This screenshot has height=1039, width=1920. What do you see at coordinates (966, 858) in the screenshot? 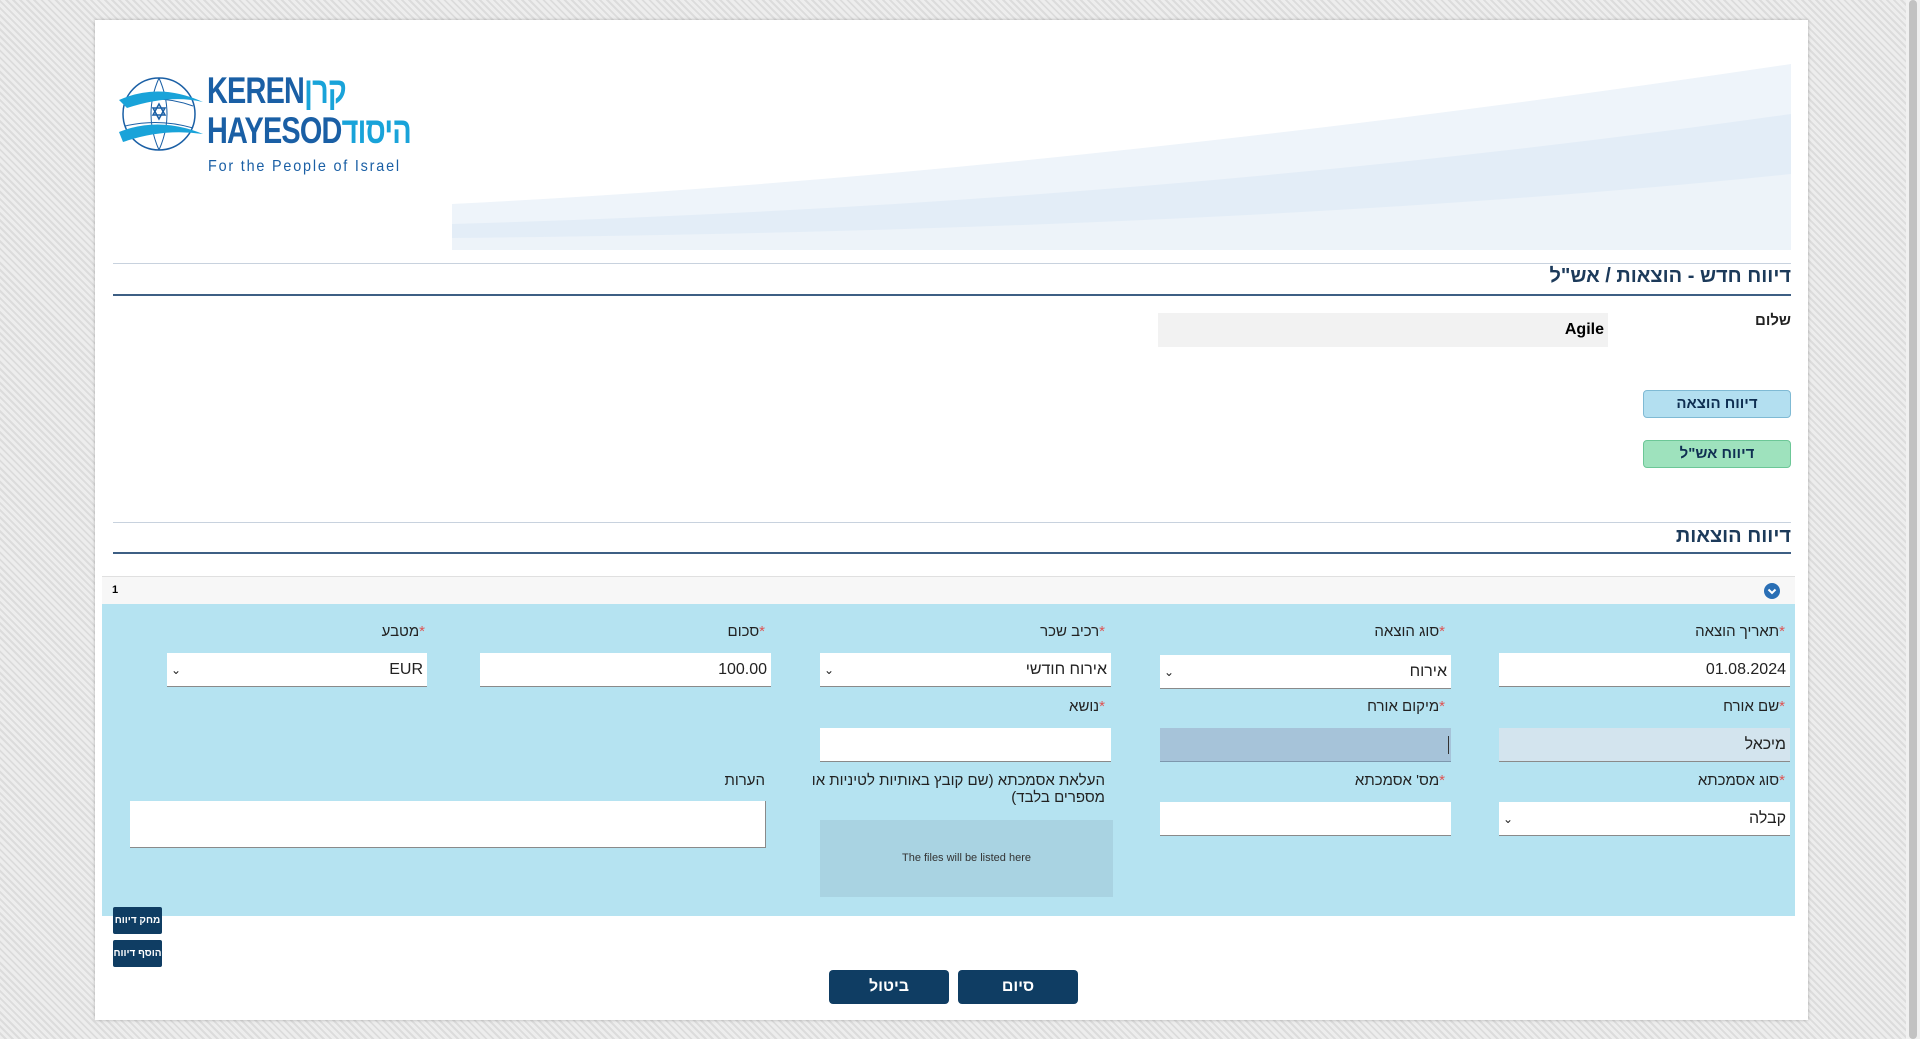
I see `file-upload-dropzone: The files will be listed here` at bounding box center [966, 858].